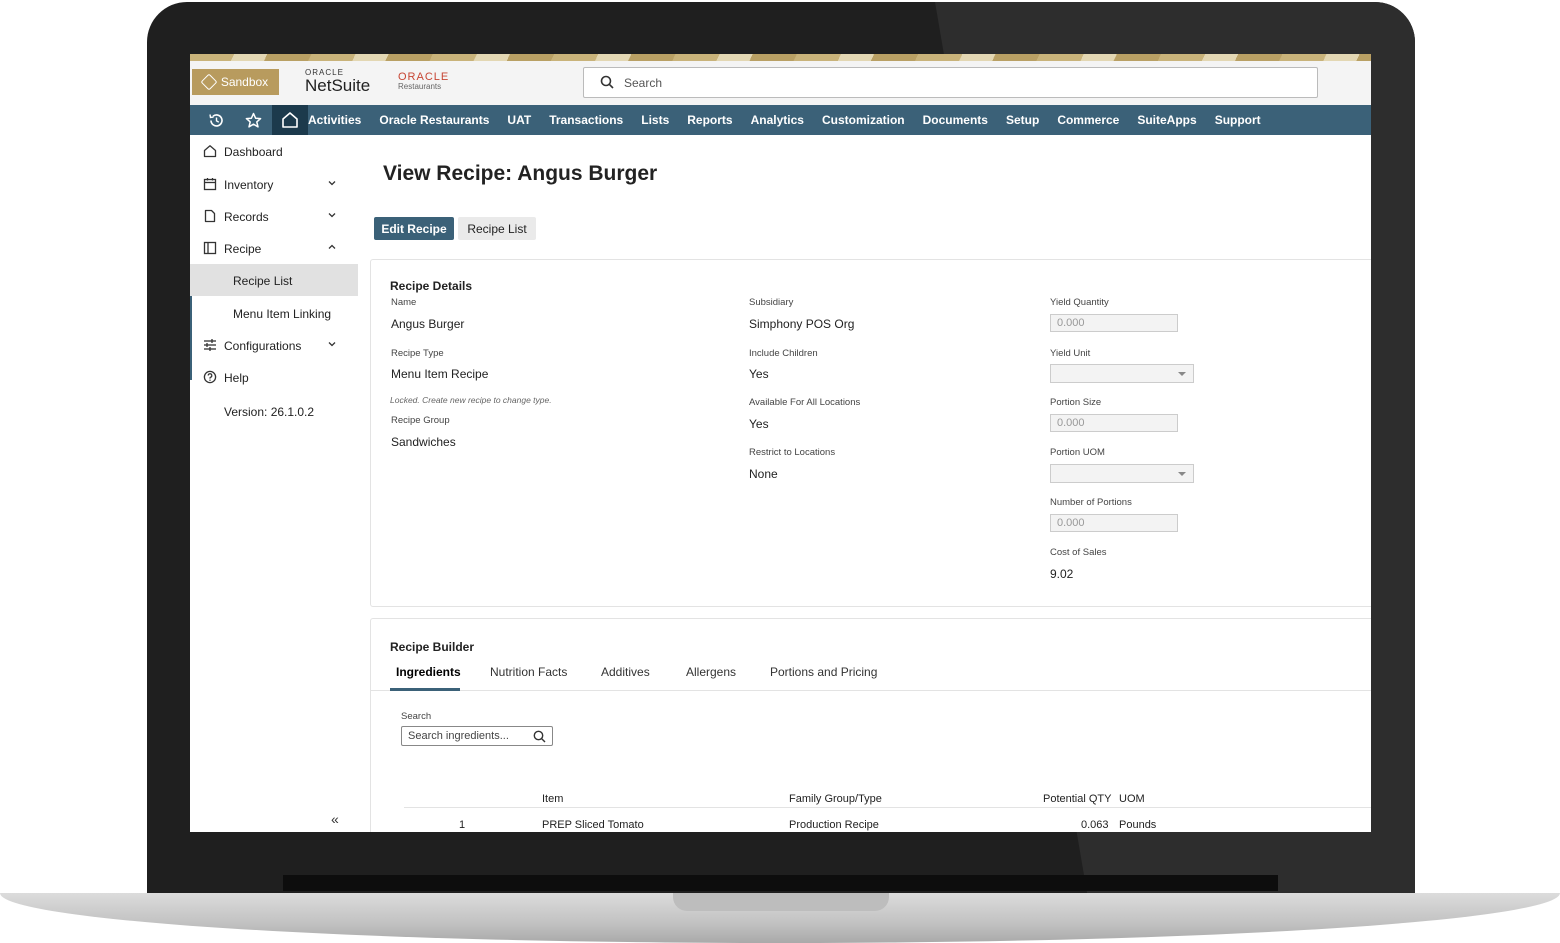  Describe the element at coordinates (552, 799) in the screenshot. I see `column-header-item: Item` at that location.